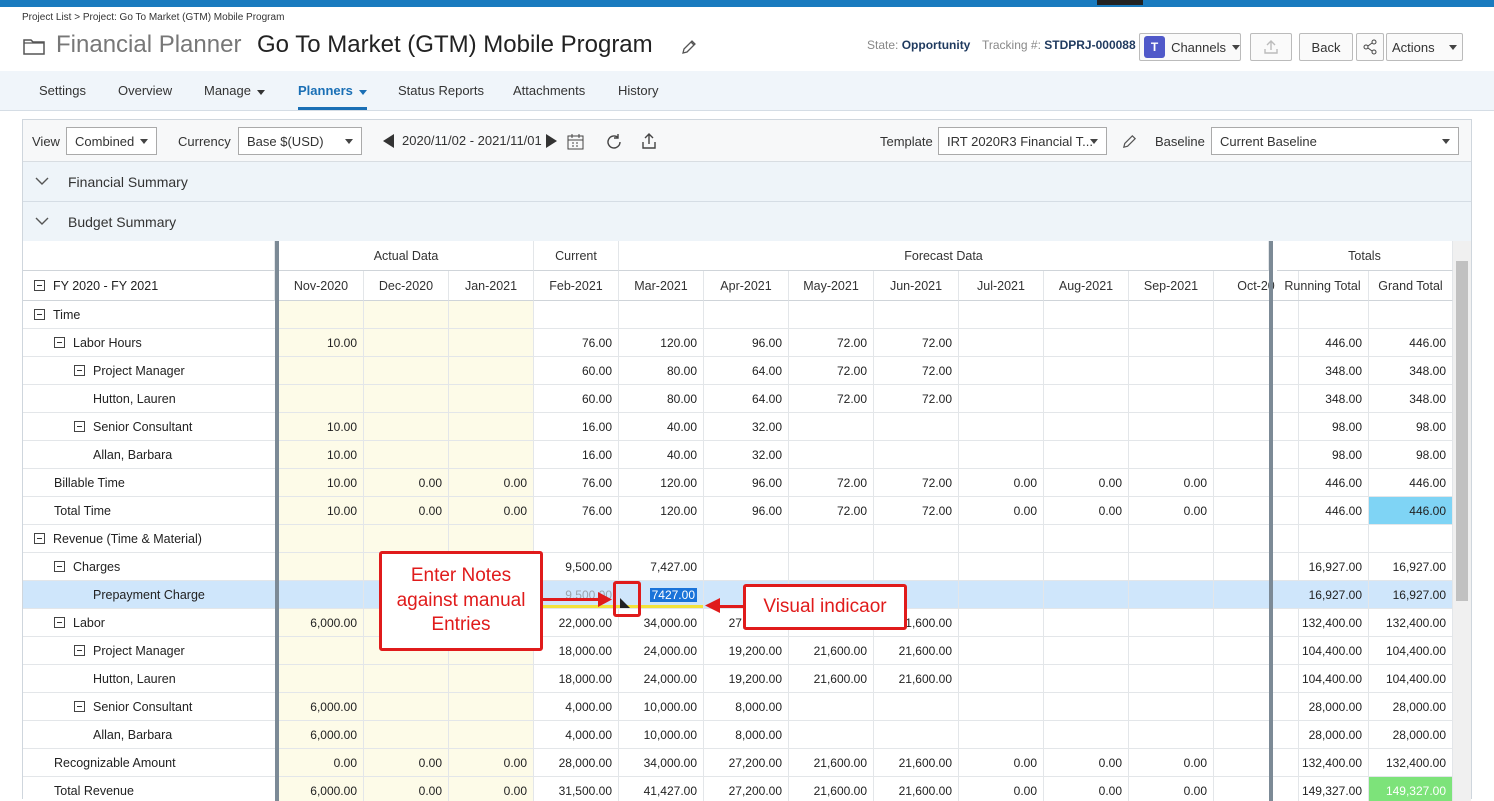  I want to click on next-period-icon, so click(551, 141).